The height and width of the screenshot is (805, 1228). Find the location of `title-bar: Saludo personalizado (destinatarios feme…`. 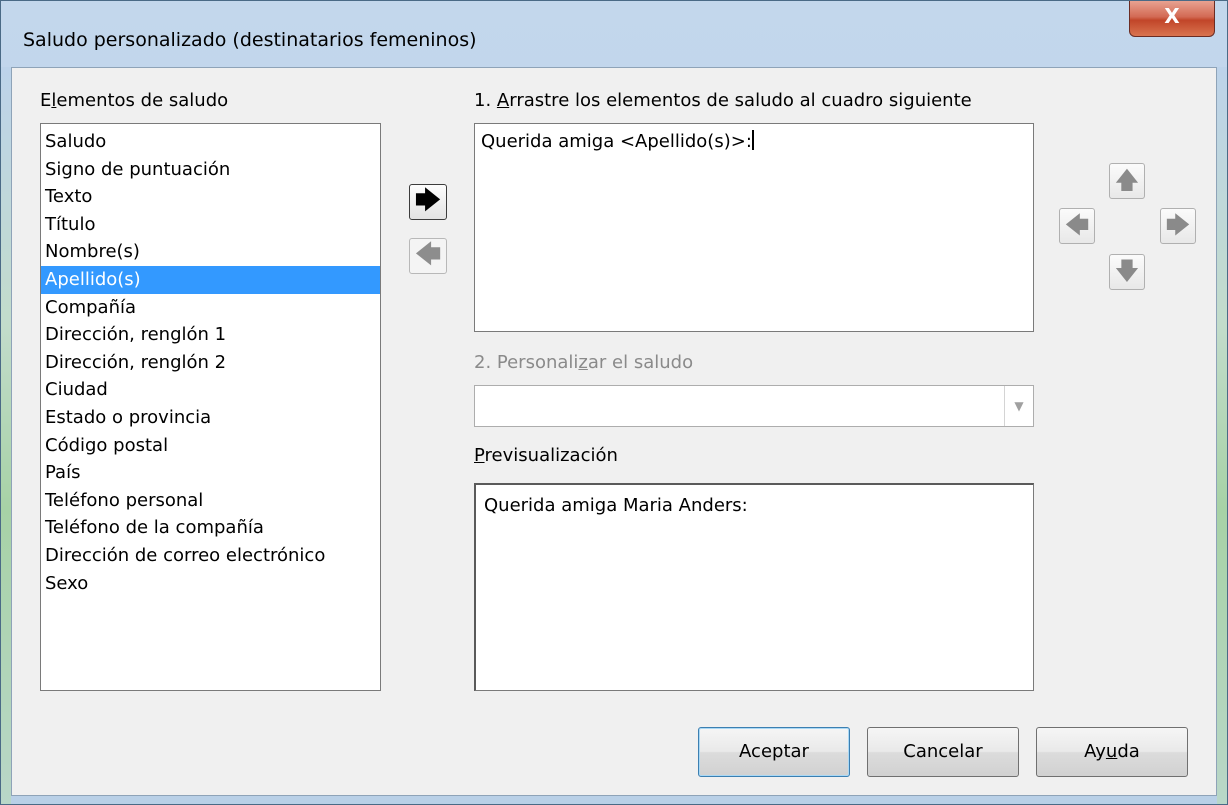

title-bar: Saludo personalizado (destinatarios feme… is located at coordinates (614, 34).